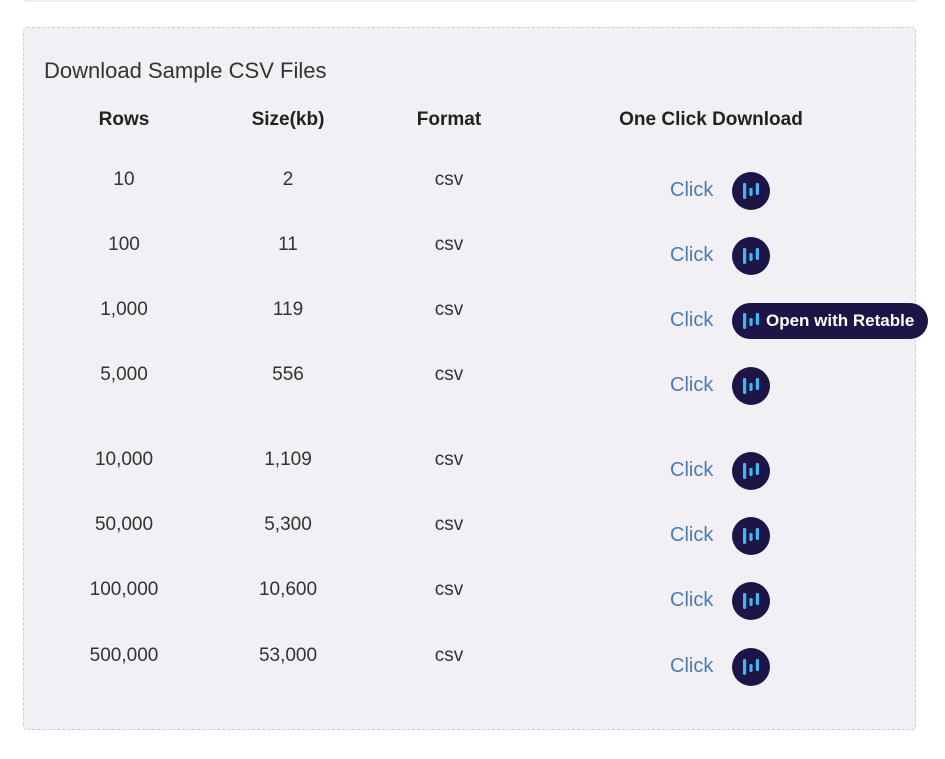 This screenshot has height=759, width=945. I want to click on cell-size: 119, so click(288, 309).